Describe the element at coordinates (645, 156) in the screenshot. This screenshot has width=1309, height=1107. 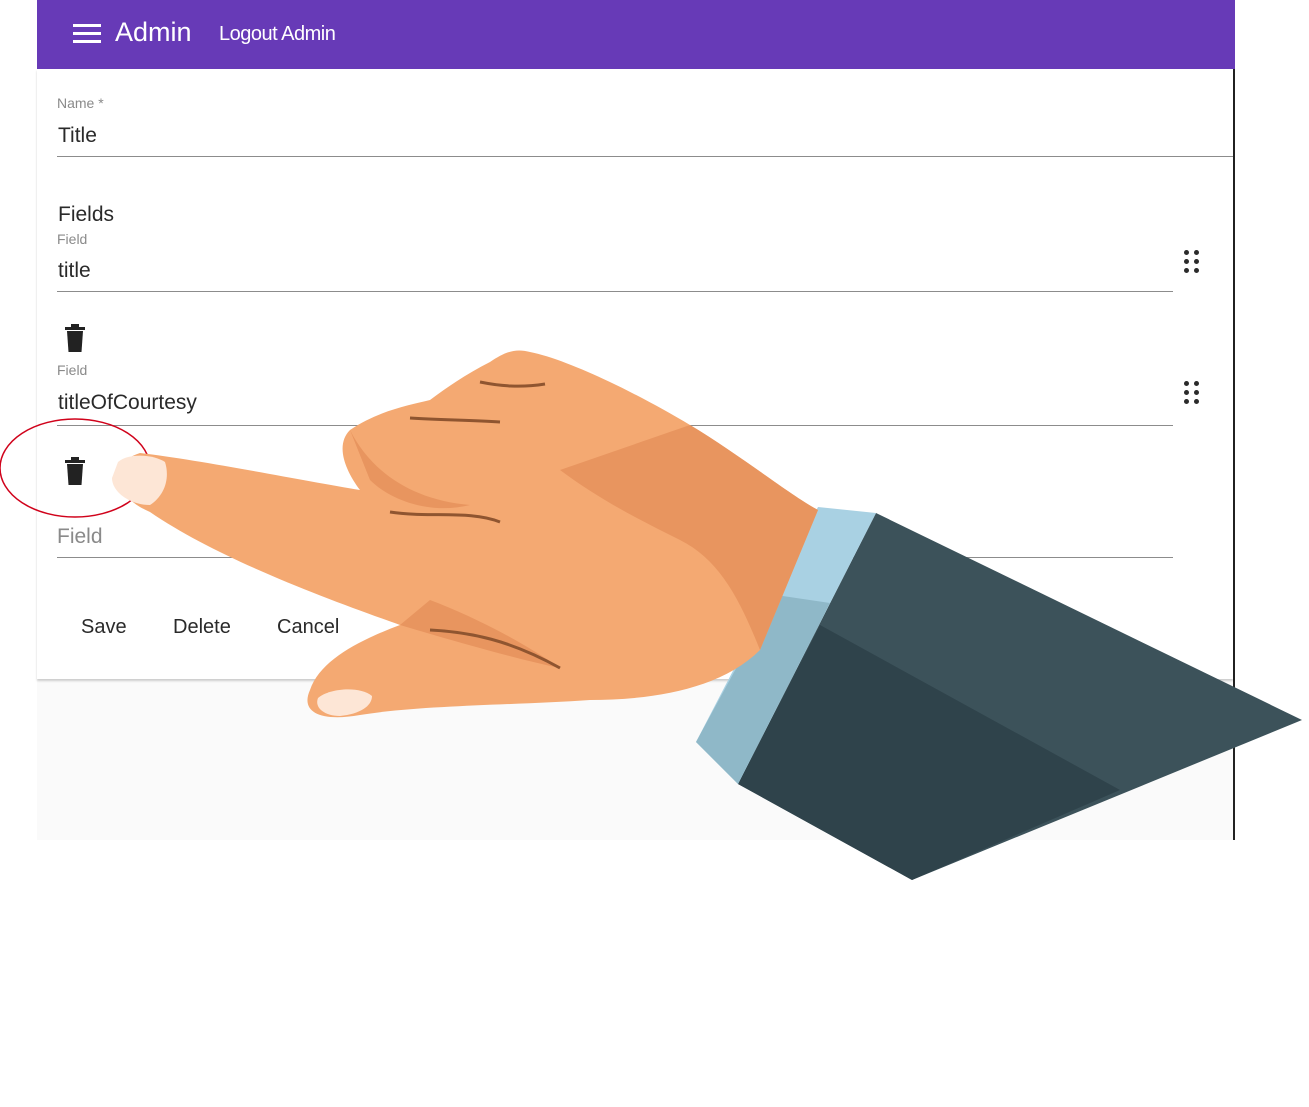
I see `name-input-underline` at that location.